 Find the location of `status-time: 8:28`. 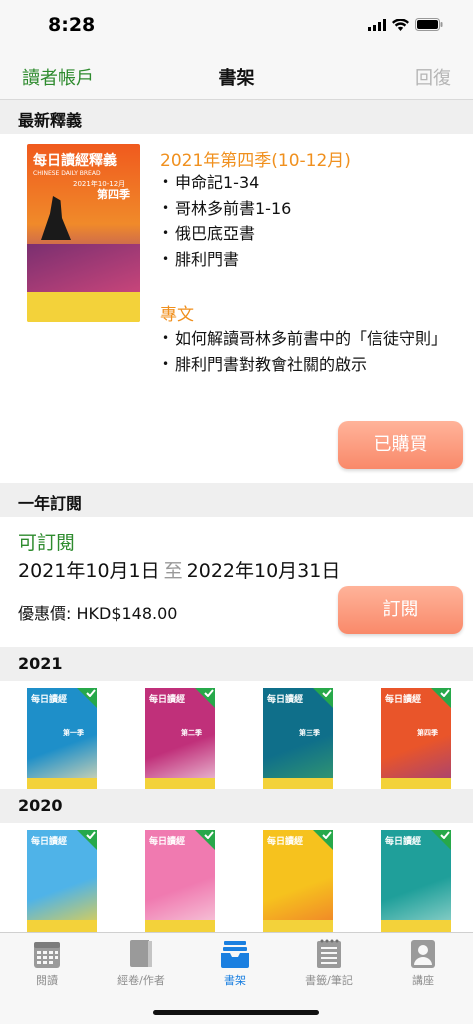

status-time: 8:28 is located at coordinates (72, 25).